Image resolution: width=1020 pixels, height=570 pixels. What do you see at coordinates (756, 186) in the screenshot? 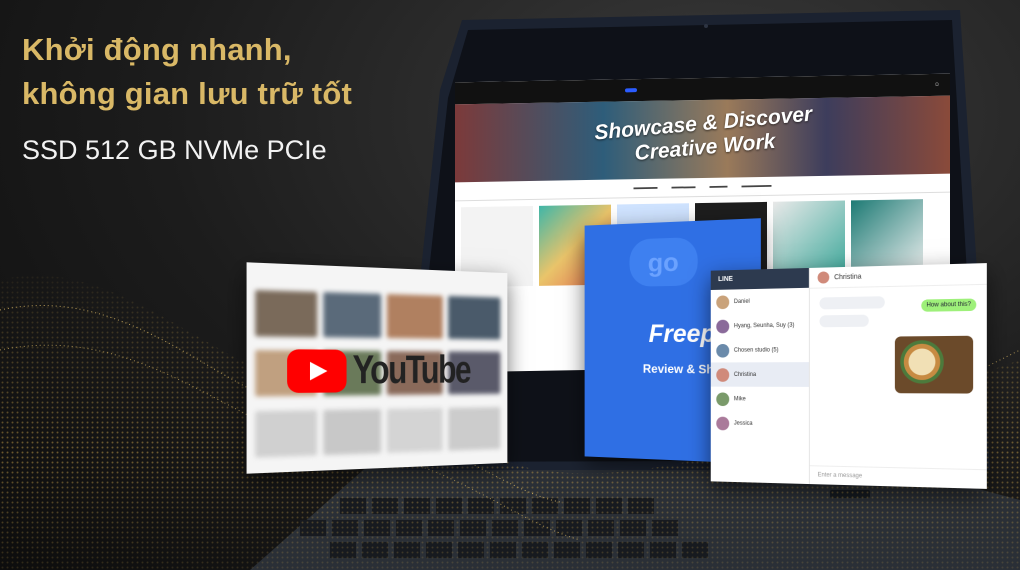
I see `site-tab: ▬▬▬▬▬` at bounding box center [756, 186].